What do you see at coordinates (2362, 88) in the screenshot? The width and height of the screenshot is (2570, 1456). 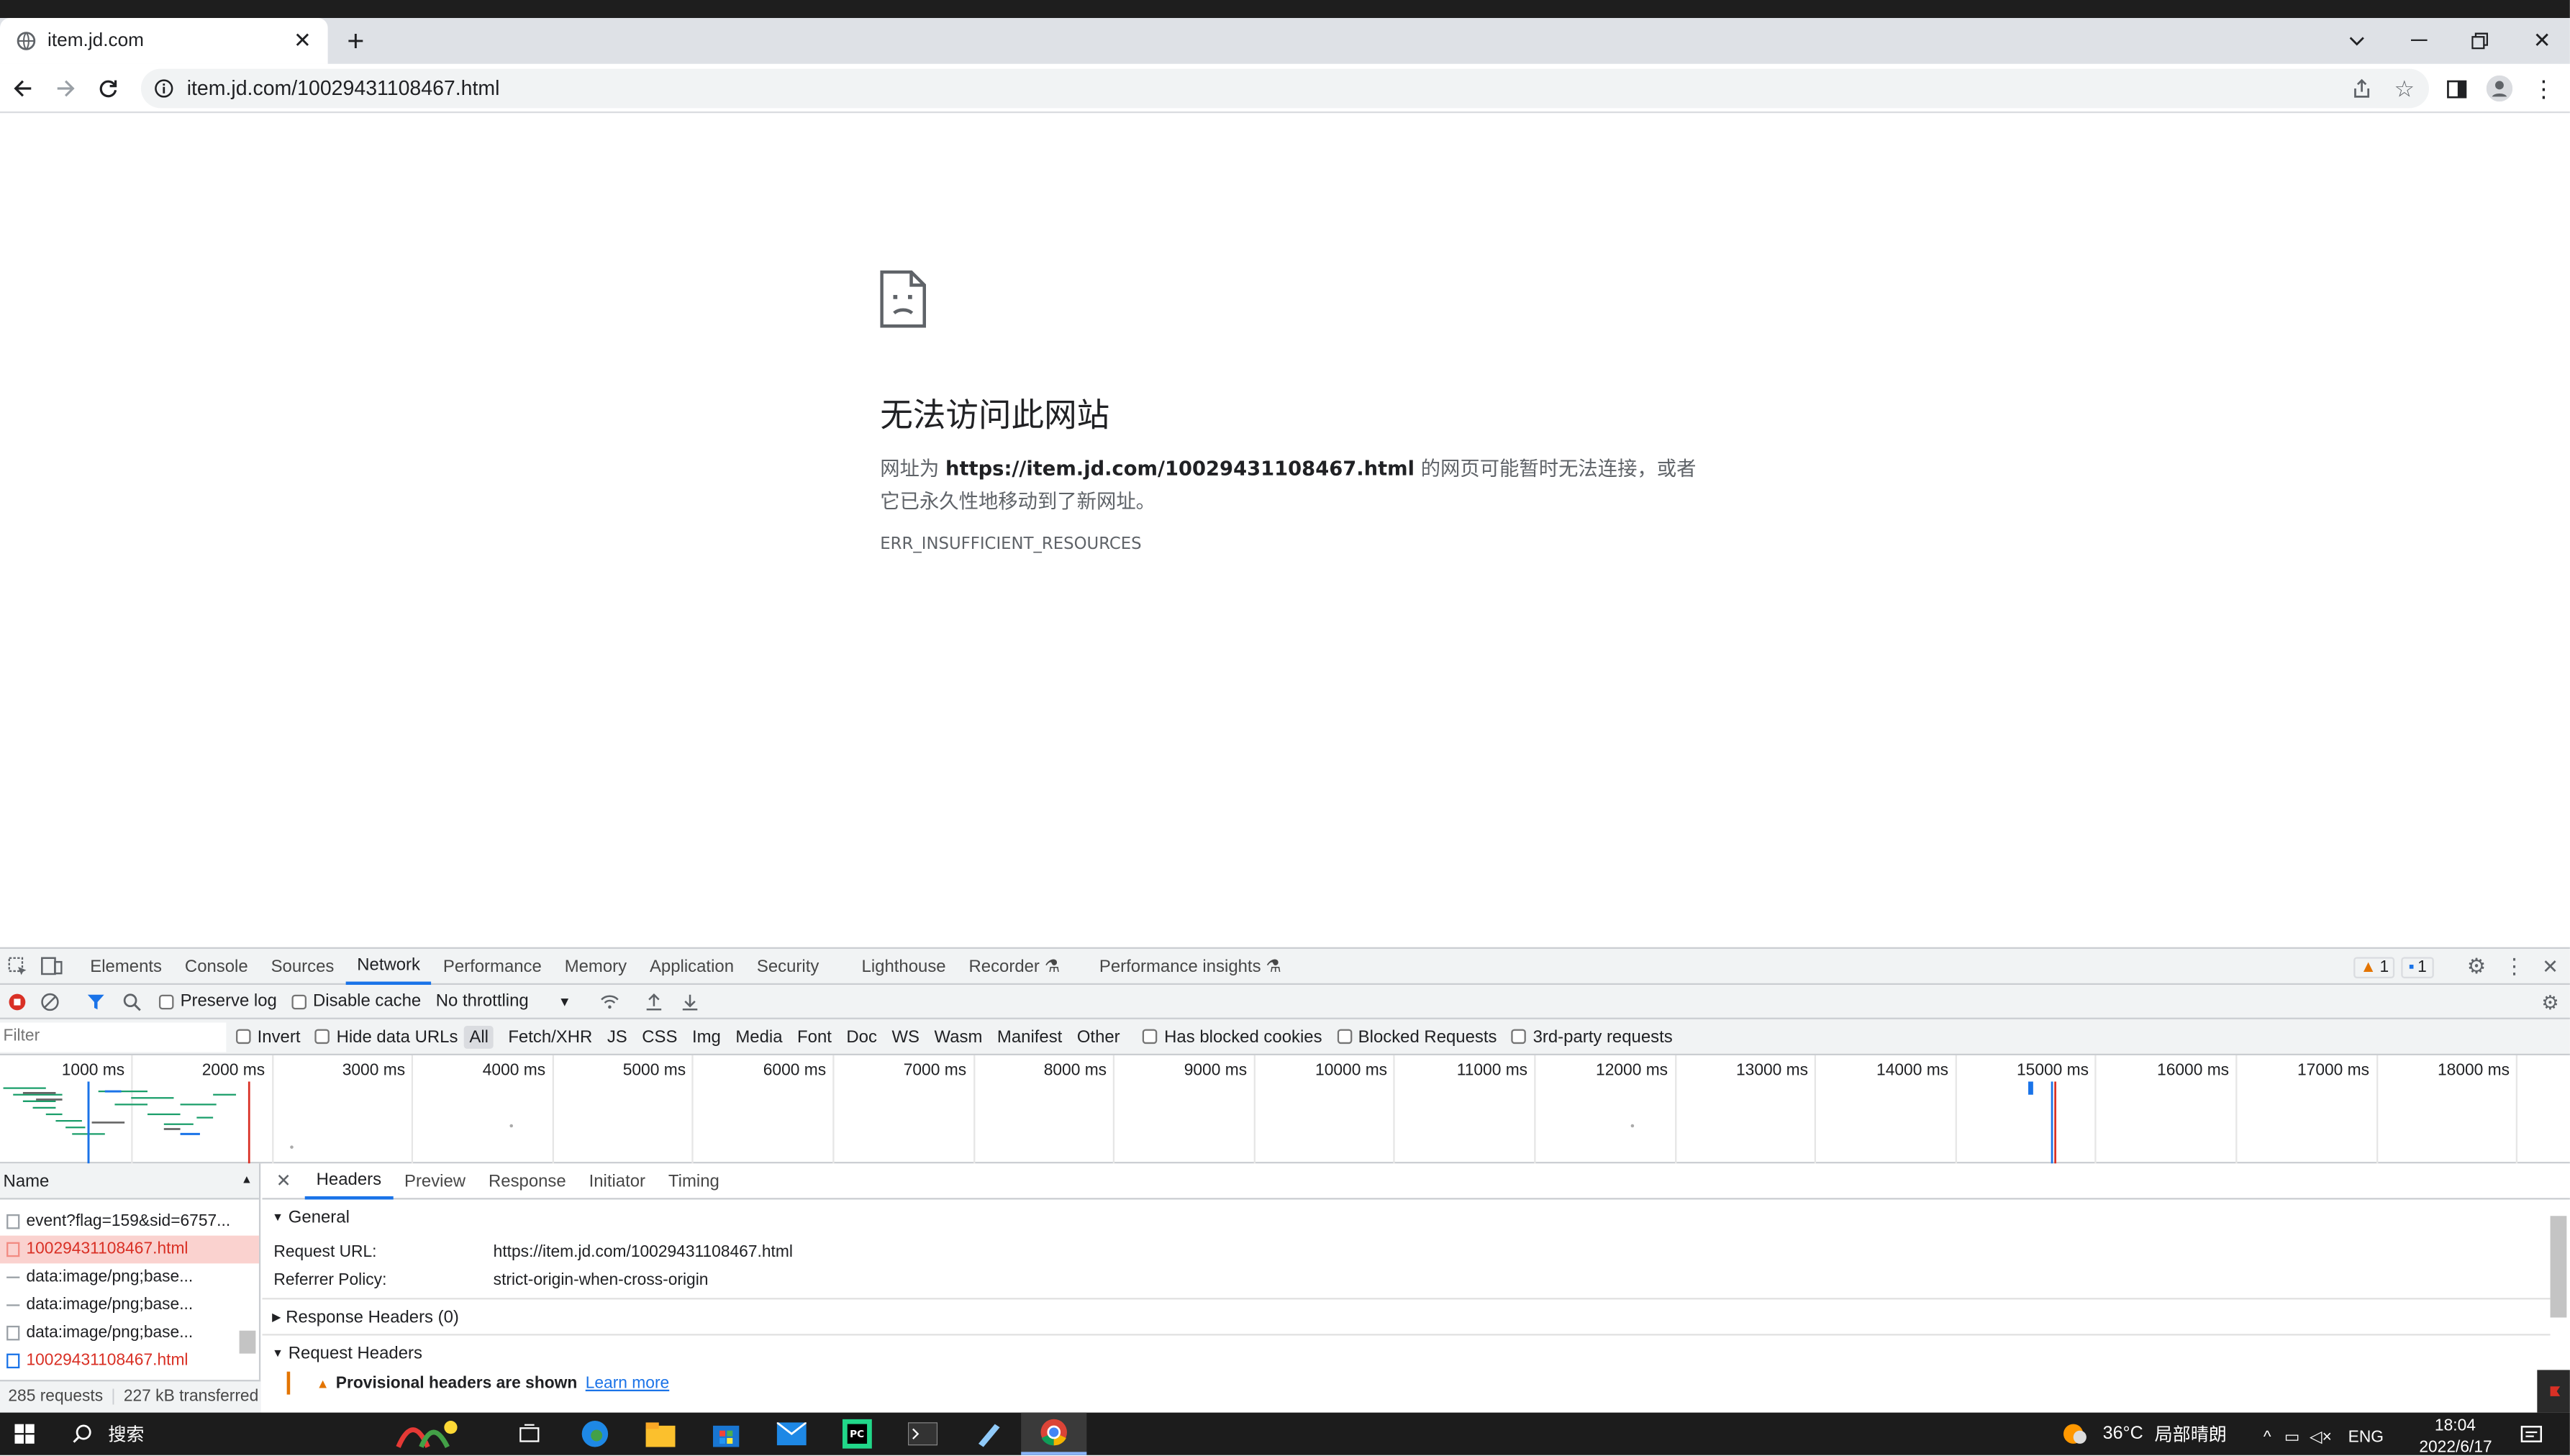 I see `share-icon` at bounding box center [2362, 88].